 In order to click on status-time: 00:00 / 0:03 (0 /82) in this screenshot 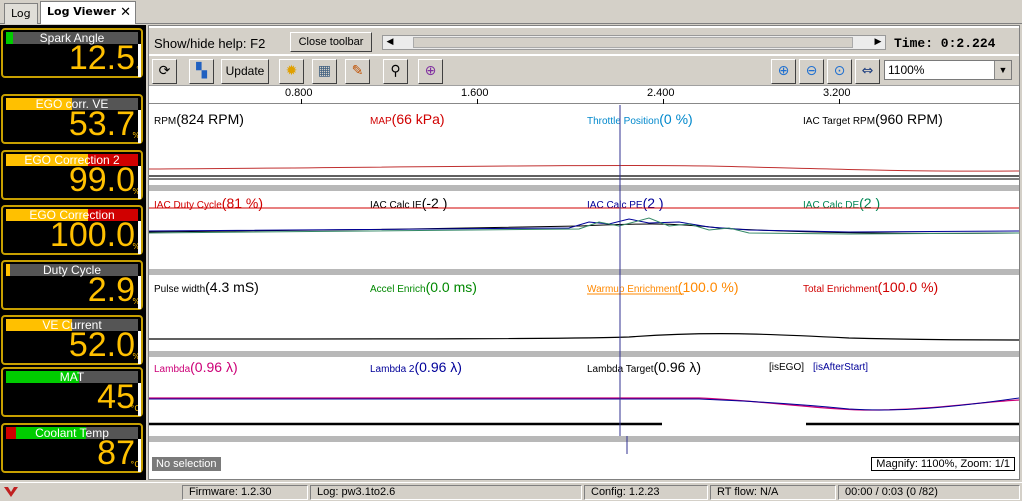, I will do `click(929, 492)`.